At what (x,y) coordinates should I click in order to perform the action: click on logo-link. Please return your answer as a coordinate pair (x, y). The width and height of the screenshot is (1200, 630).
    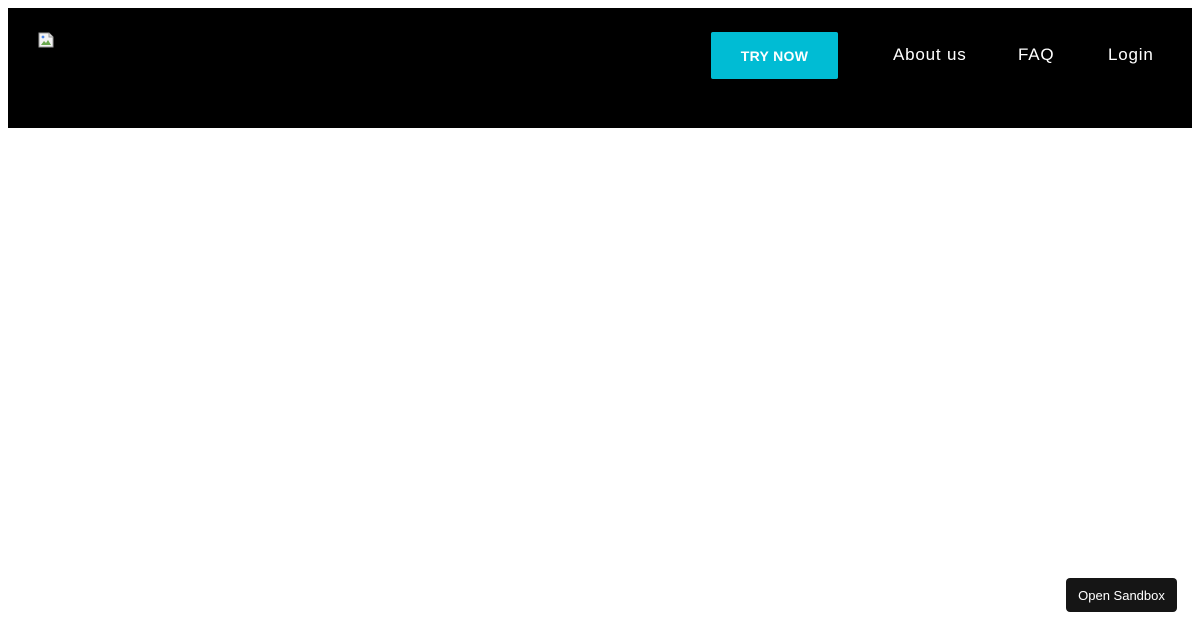
    Looking at the image, I should click on (46, 40).